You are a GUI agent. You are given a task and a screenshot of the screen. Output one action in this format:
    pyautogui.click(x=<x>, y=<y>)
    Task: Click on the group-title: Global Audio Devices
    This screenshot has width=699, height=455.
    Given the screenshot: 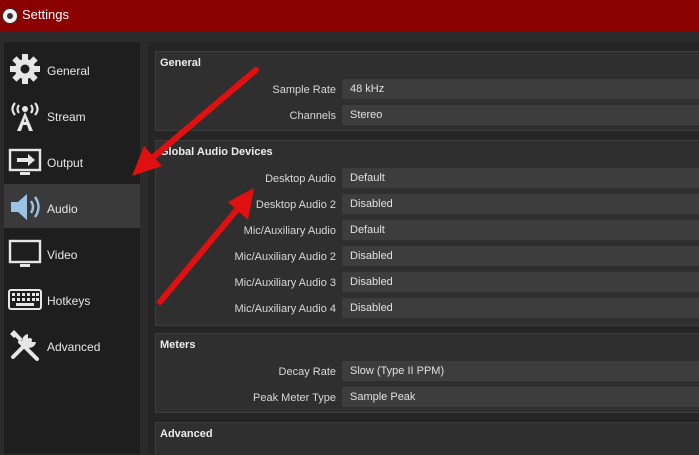 What is the action you would take?
    pyautogui.click(x=216, y=152)
    